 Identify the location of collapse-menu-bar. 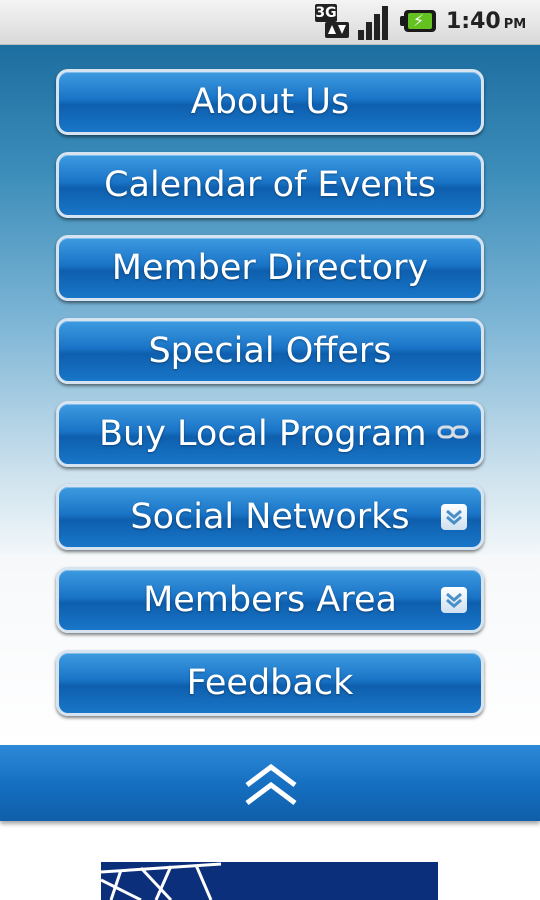
(270, 783).